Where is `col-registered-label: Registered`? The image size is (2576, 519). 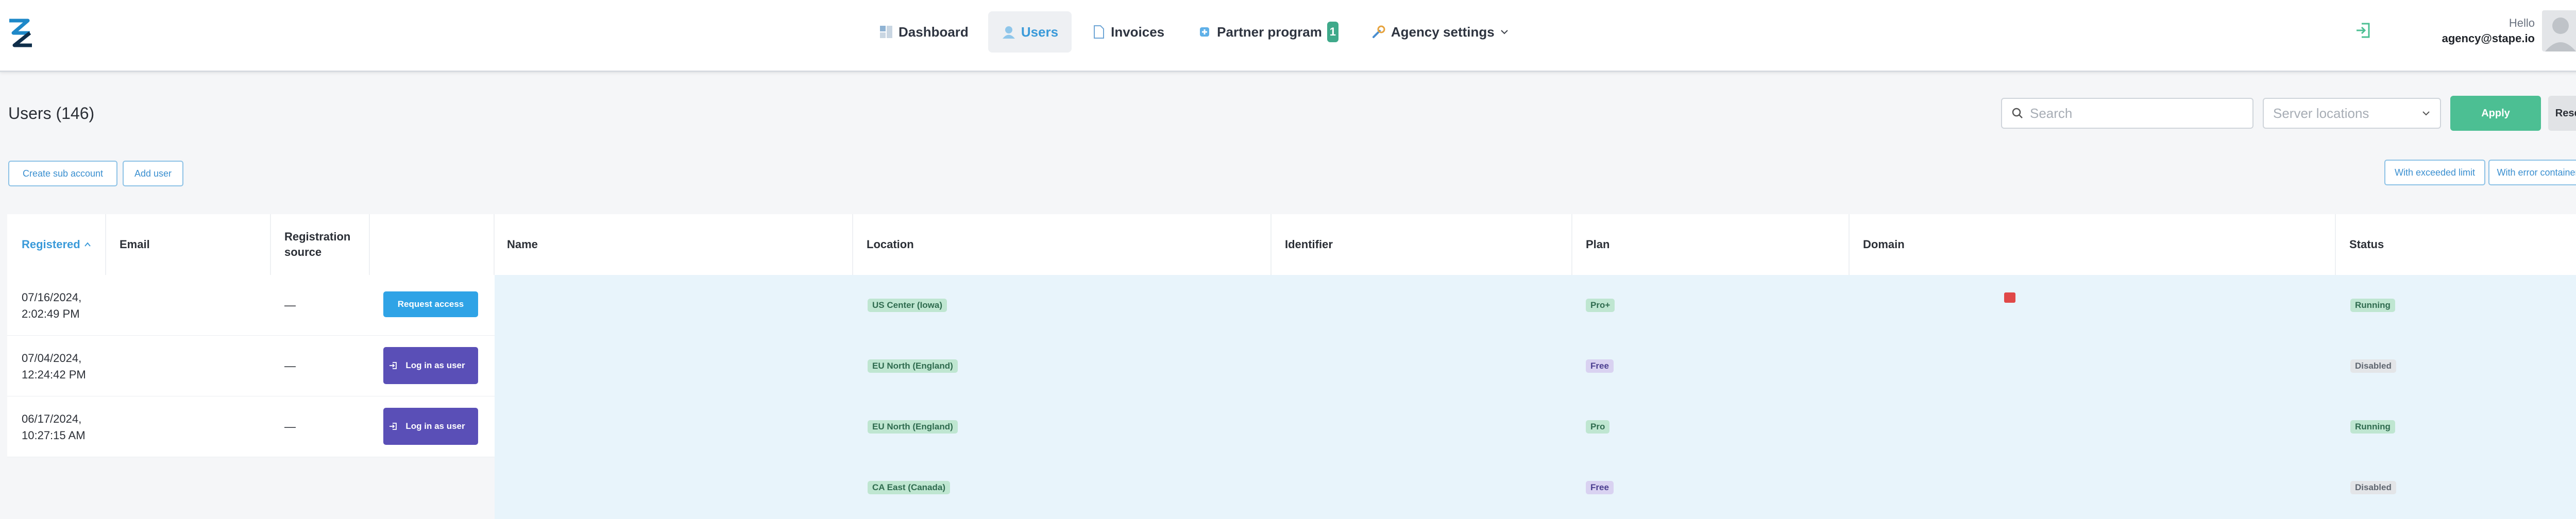 col-registered-label: Registered is located at coordinates (51, 244).